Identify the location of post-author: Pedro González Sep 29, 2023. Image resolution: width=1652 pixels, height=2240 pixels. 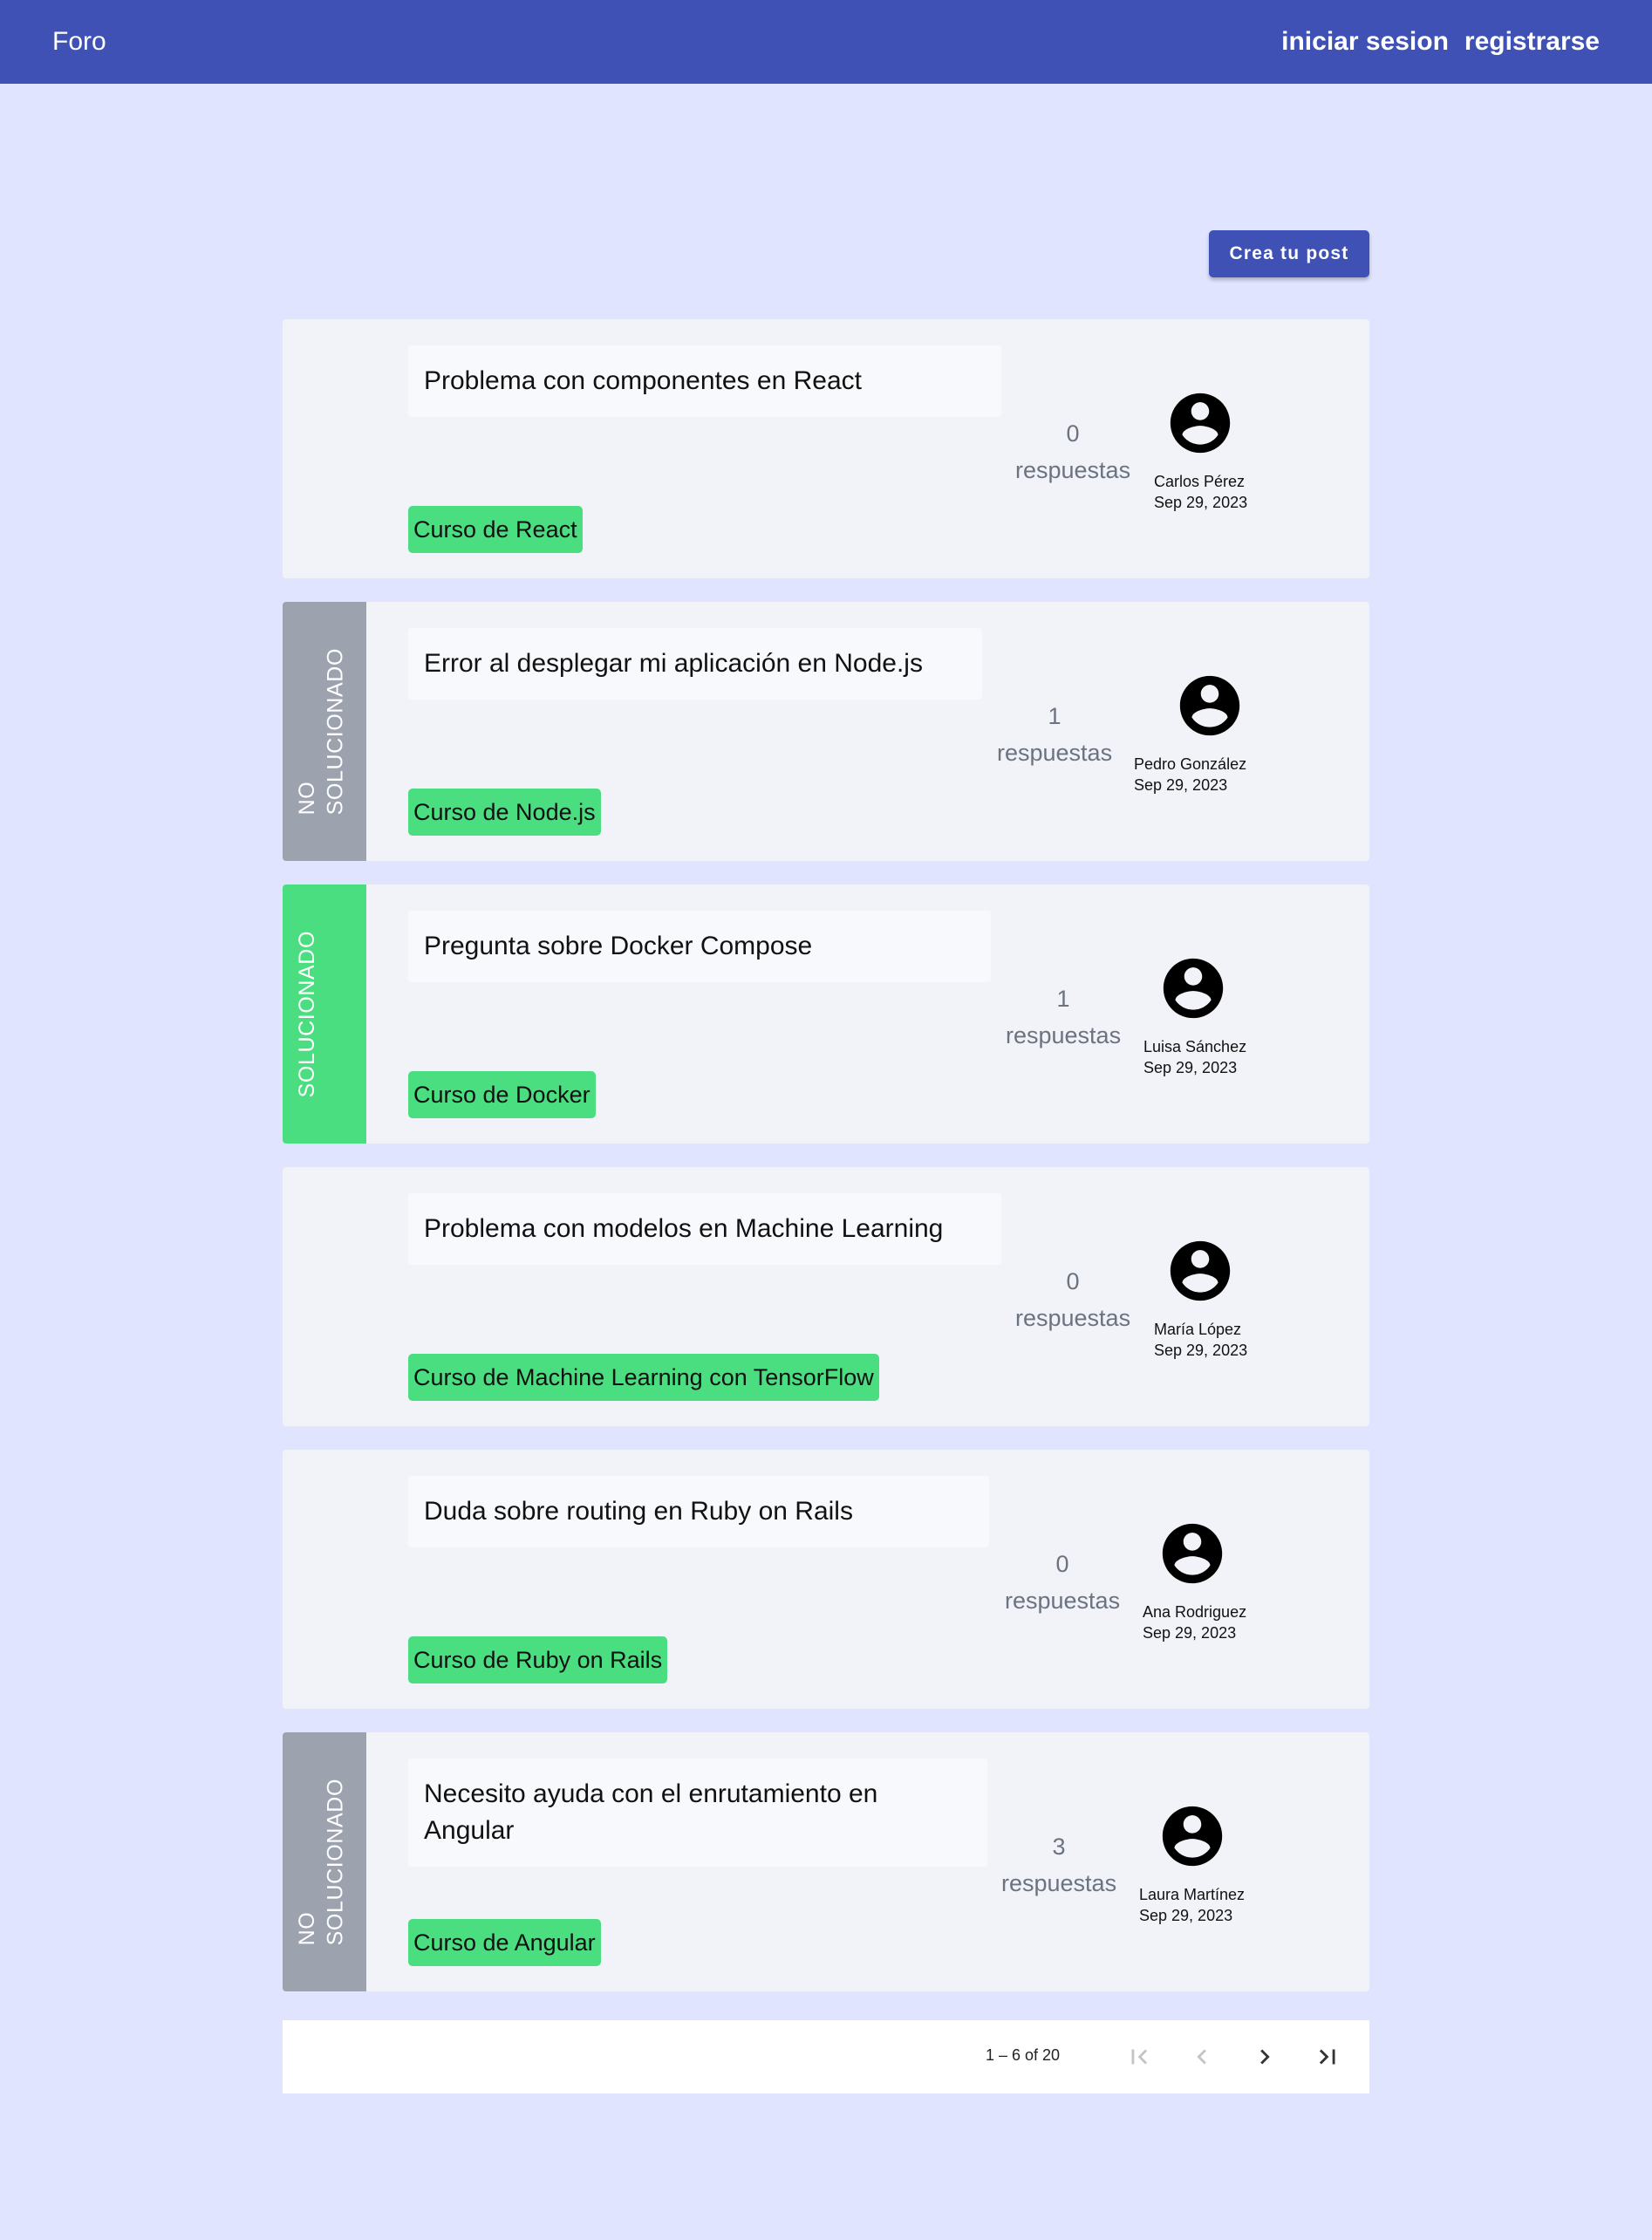
(1190, 733).